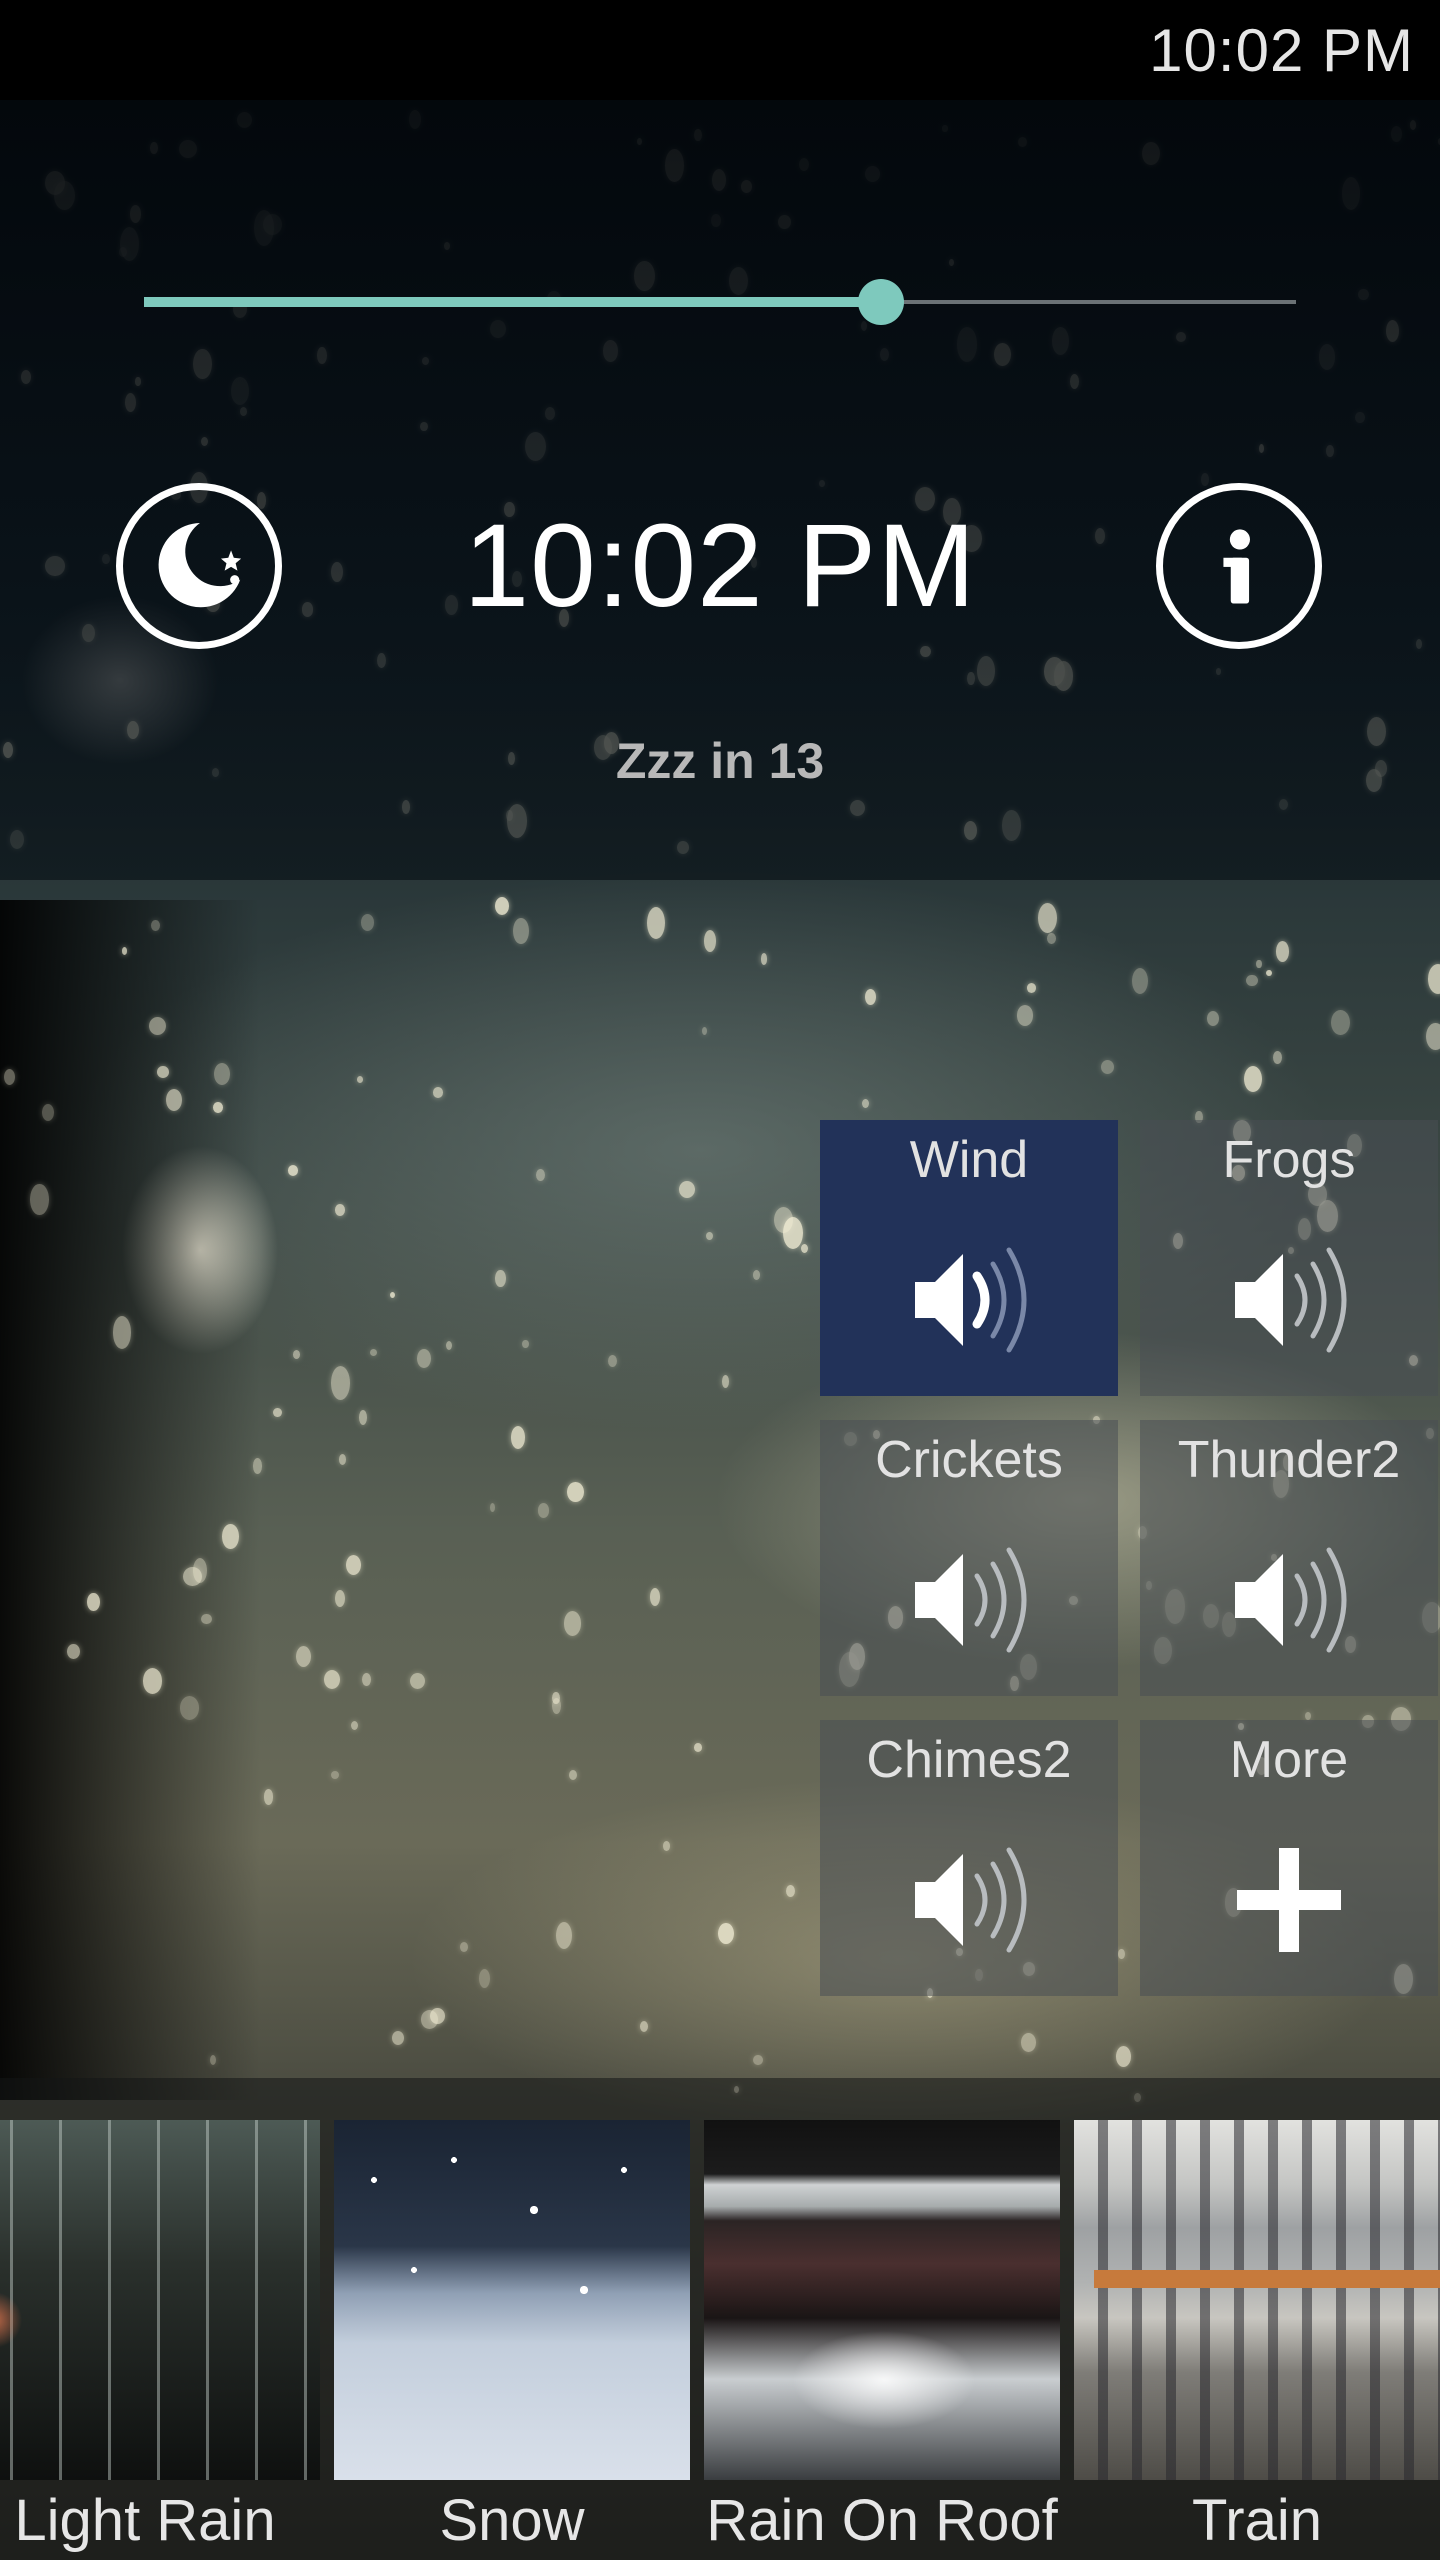  What do you see at coordinates (1257, 2300) in the screenshot?
I see `scene-thumbnail-train` at bounding box center [1257, 2300].